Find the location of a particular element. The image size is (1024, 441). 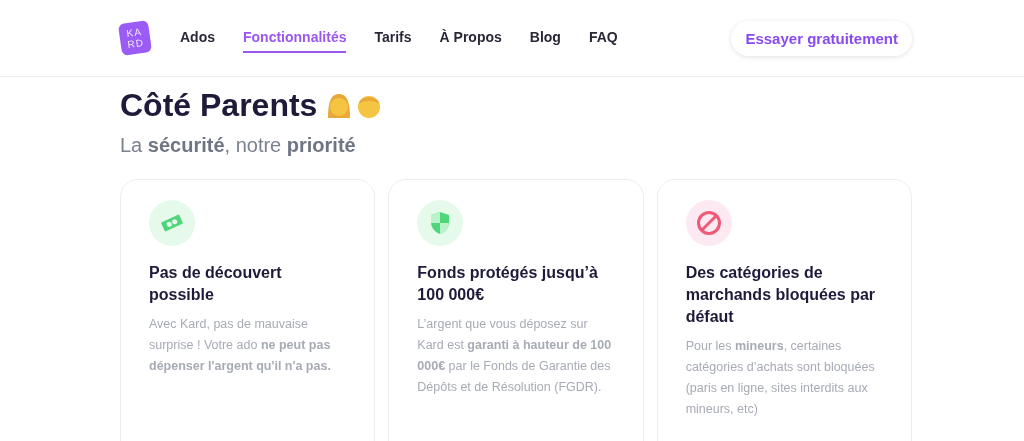

card-title: Fonds protégés jusqu’à 100 000€ is located at coordinates (508, 284).